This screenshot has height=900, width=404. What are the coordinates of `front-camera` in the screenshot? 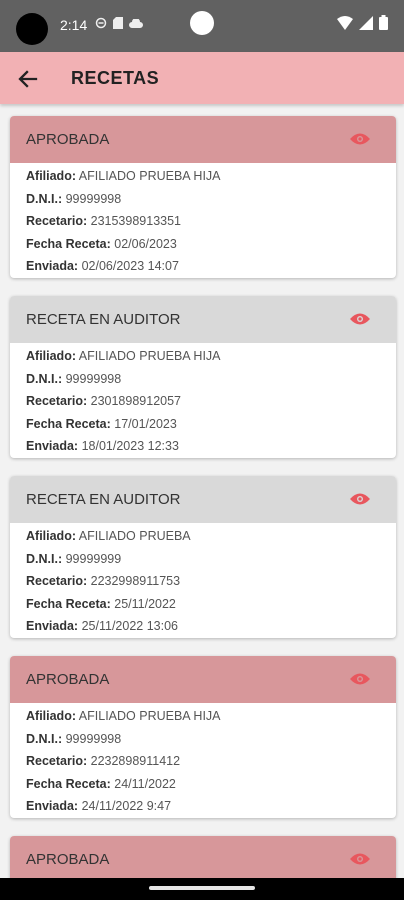 It's located at (202, 23).